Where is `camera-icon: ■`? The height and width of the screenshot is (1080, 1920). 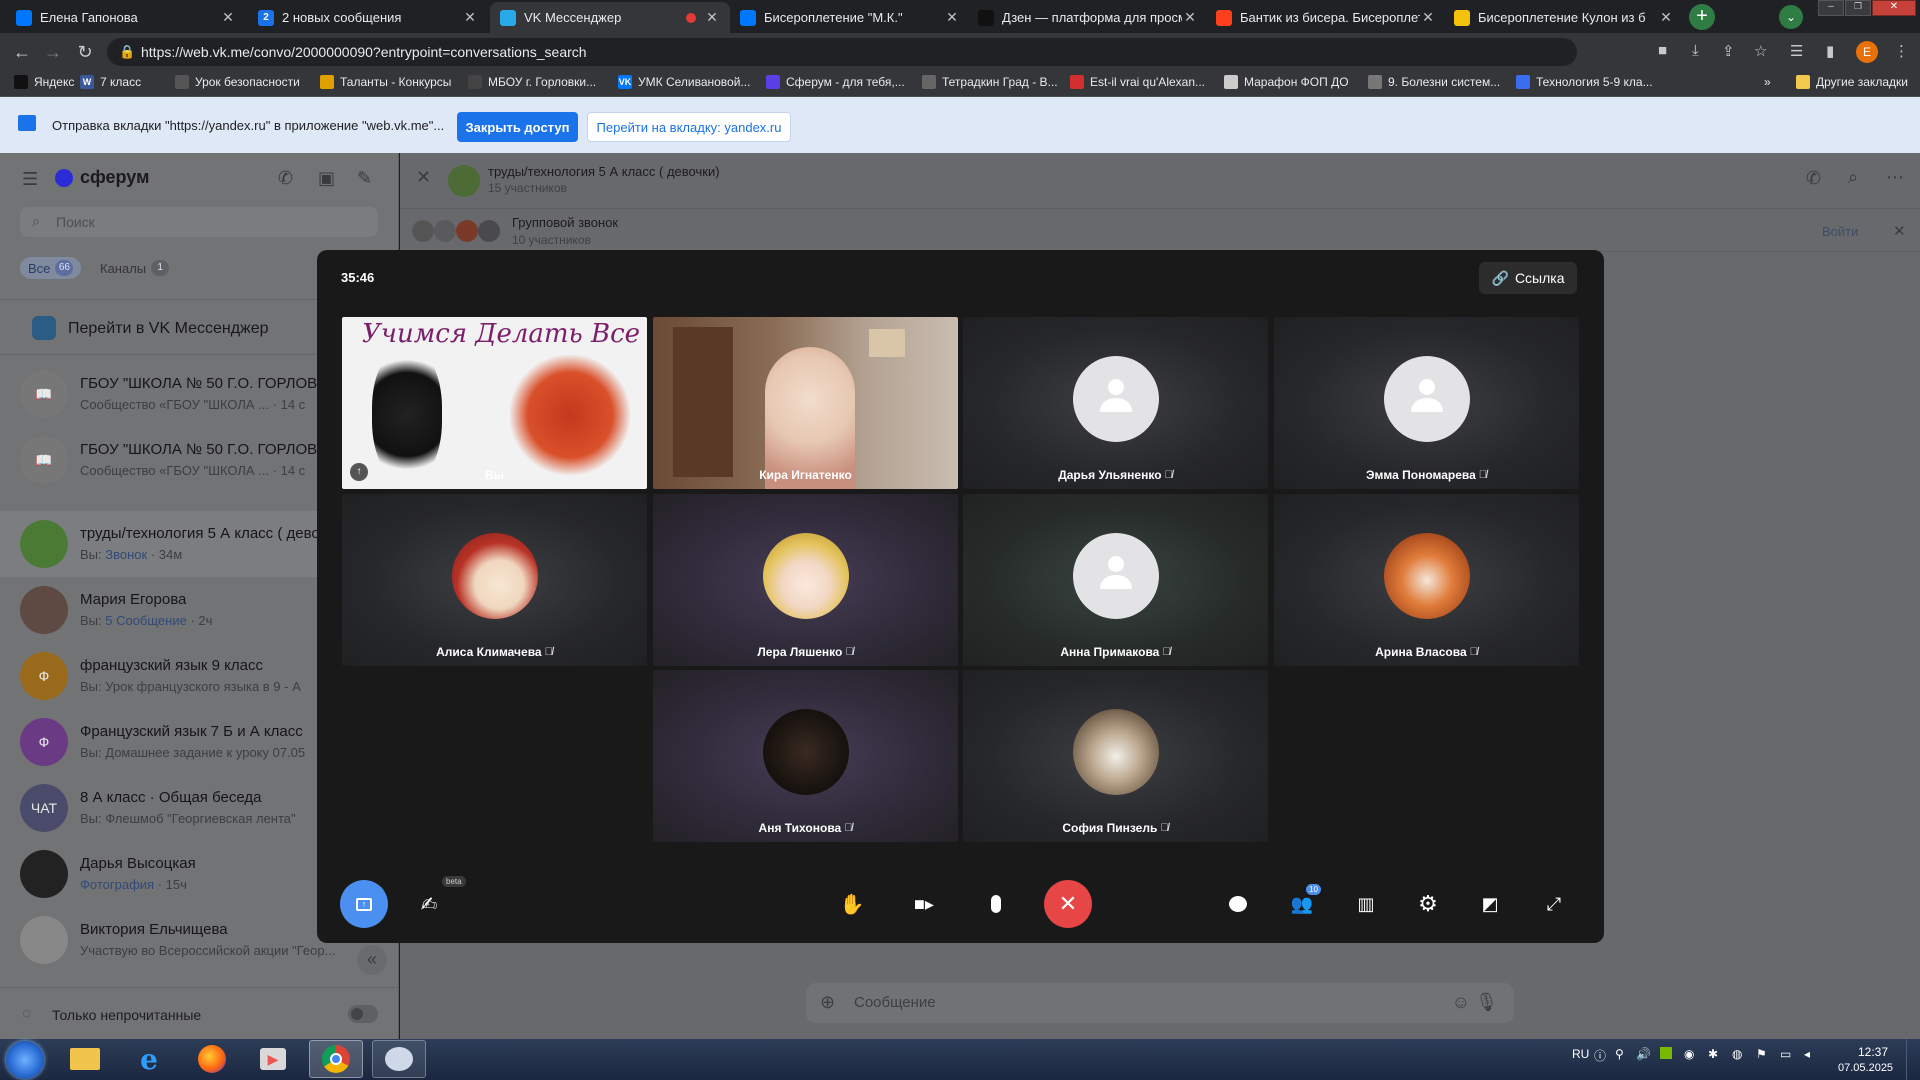 camera-icon: ■ is located at coordinates (1662, 50).